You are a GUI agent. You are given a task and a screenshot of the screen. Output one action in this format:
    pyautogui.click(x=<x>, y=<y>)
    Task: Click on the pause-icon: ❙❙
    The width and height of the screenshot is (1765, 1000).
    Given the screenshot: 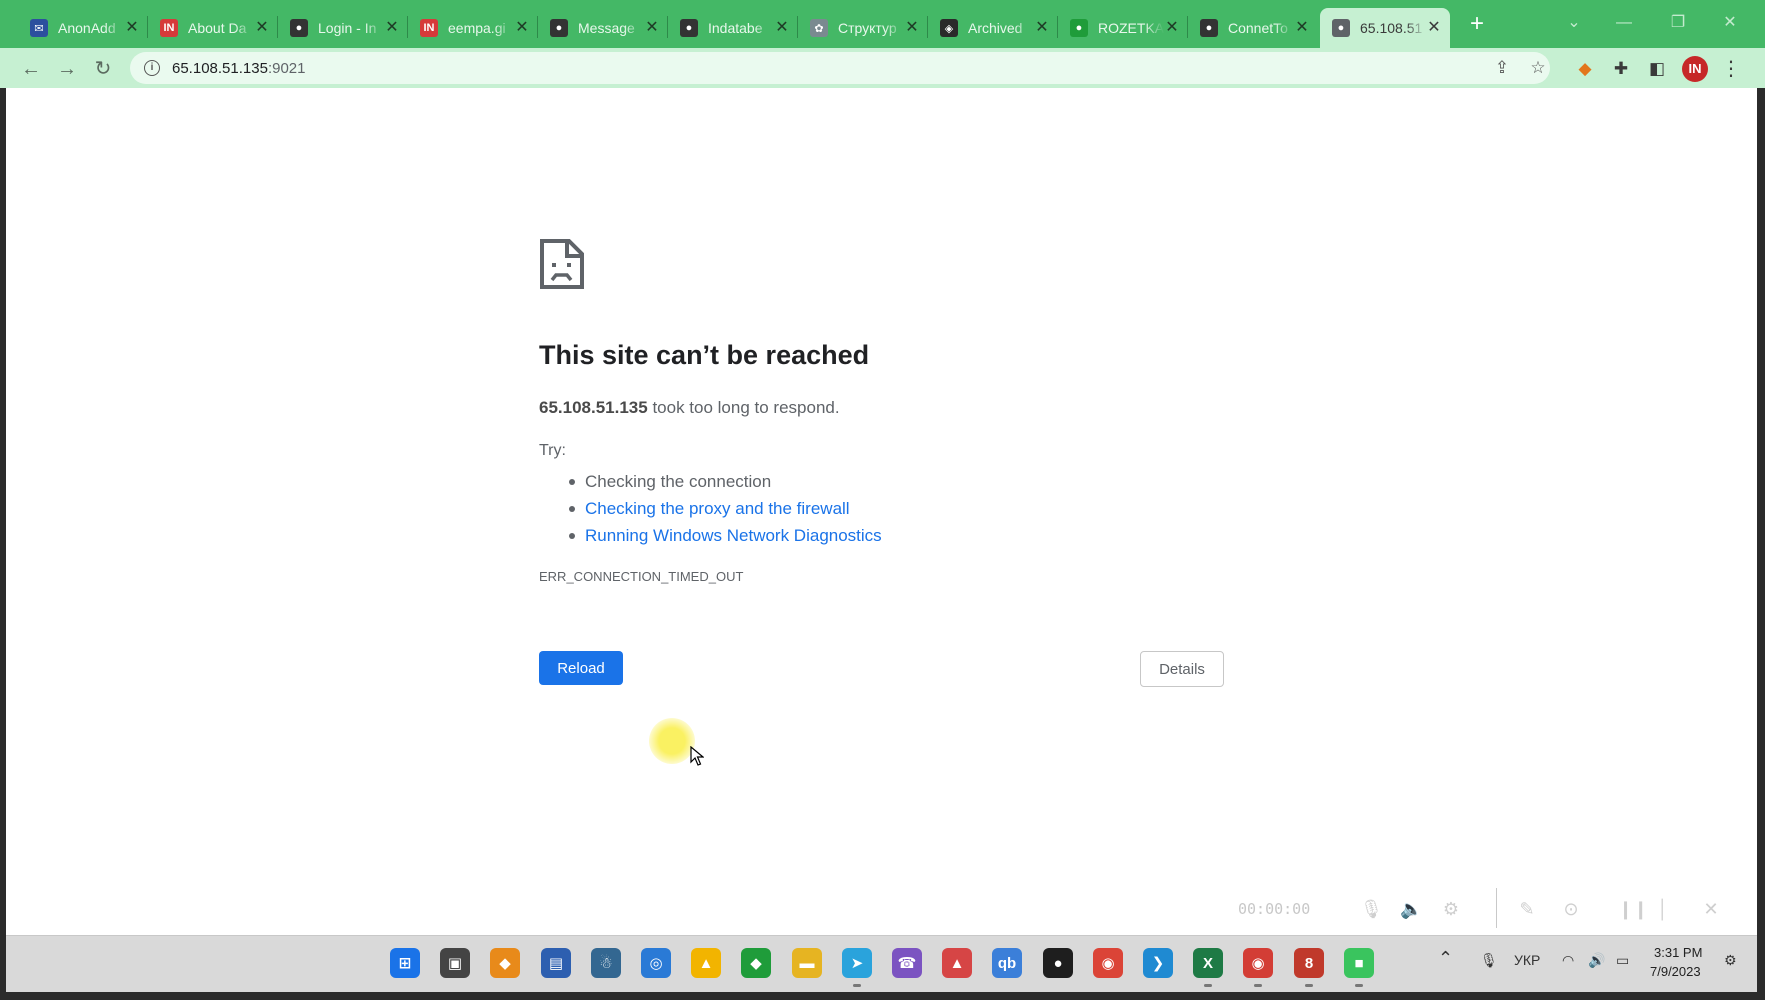 What is the action you would take?
    pyautogui.click(x=1633, y=909)
    